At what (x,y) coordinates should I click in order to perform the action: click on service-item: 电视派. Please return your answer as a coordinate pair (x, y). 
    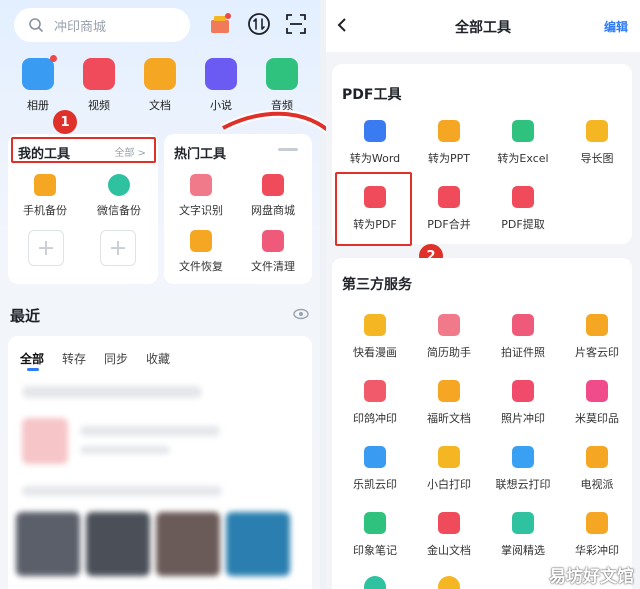
    Looking at the image, I should click on (597, 469).